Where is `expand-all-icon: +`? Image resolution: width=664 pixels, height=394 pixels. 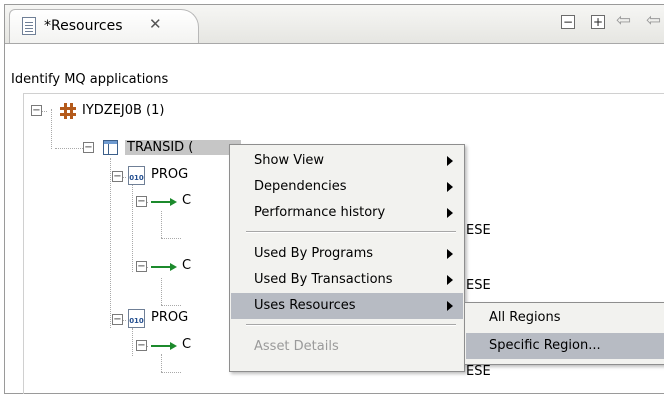 expand-all-icon: + is located at coordinates (598, 22).